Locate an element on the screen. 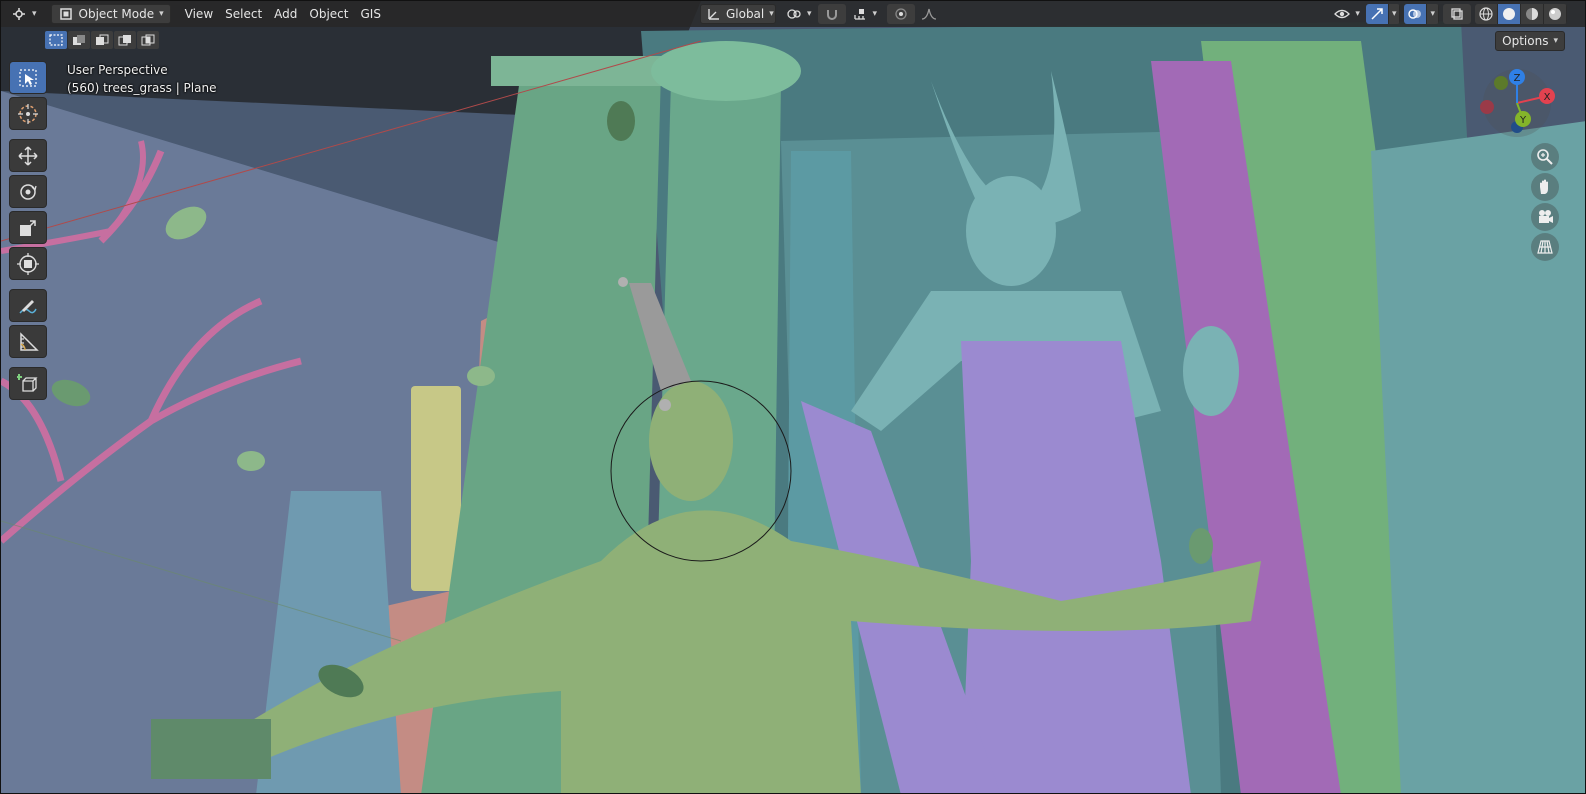  magnet-snap-icon is located at coordinates (832, 14).